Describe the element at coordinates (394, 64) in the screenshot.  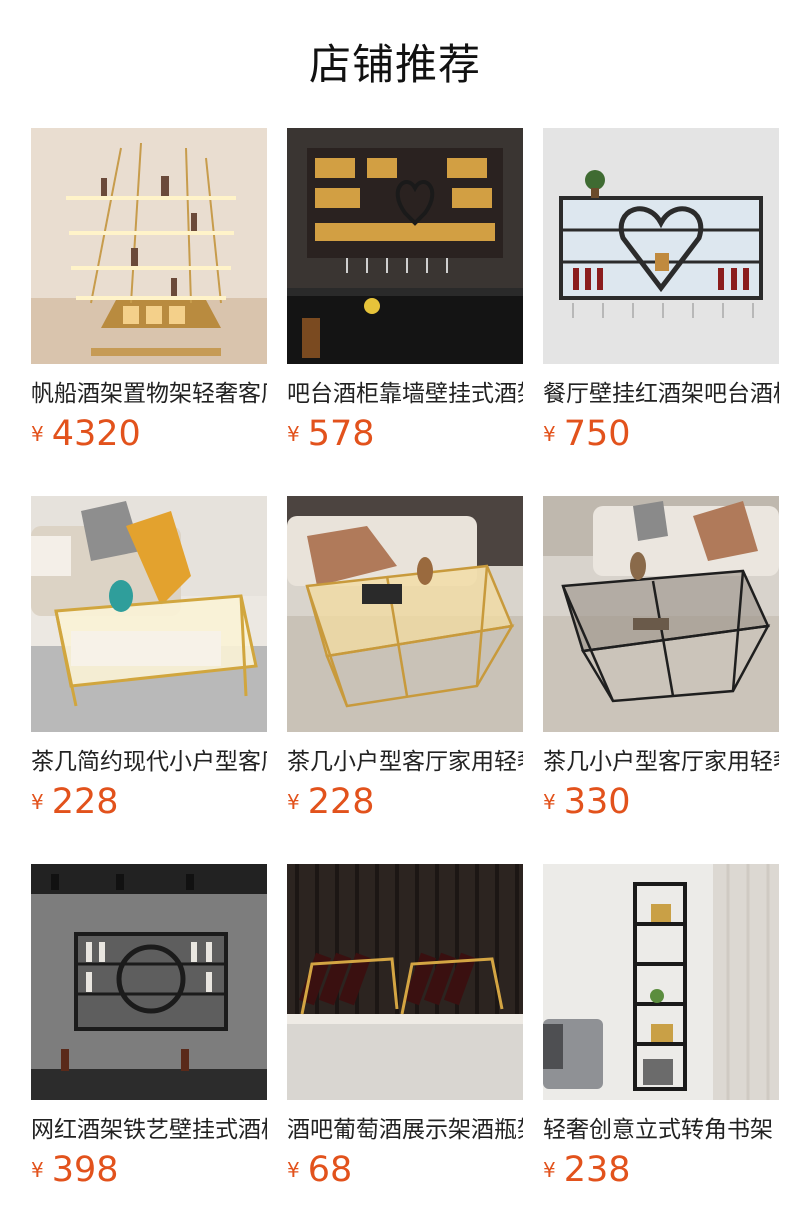
I see `page-title: 店铺推荐` at that location.